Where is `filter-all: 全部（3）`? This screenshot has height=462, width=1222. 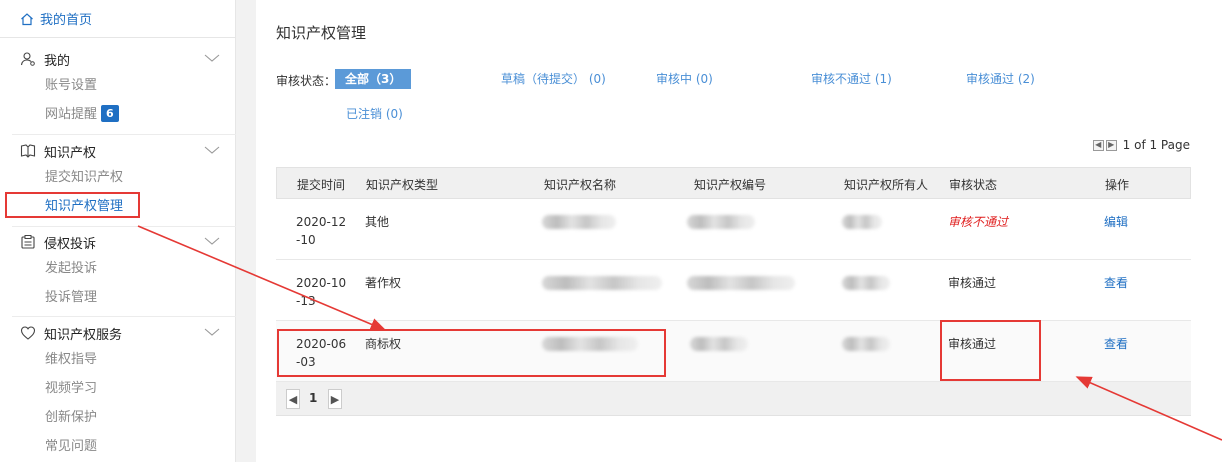 filter-all: 全部（3） is located at coordinates (373, 79).